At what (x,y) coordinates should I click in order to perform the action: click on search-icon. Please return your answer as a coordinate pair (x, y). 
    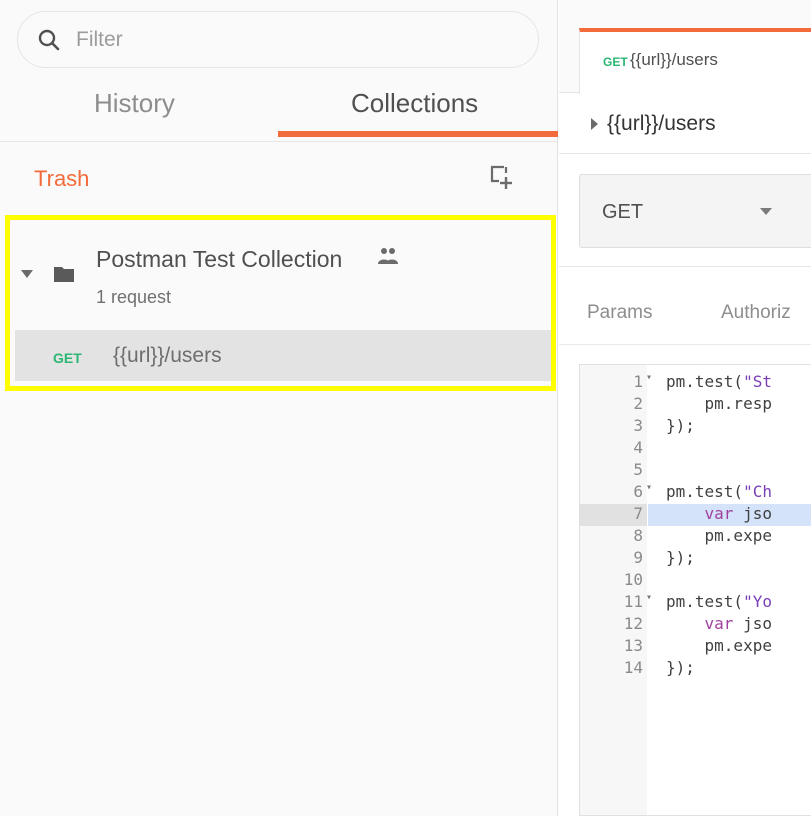
    Looking at the image, I should click on (49, 39).